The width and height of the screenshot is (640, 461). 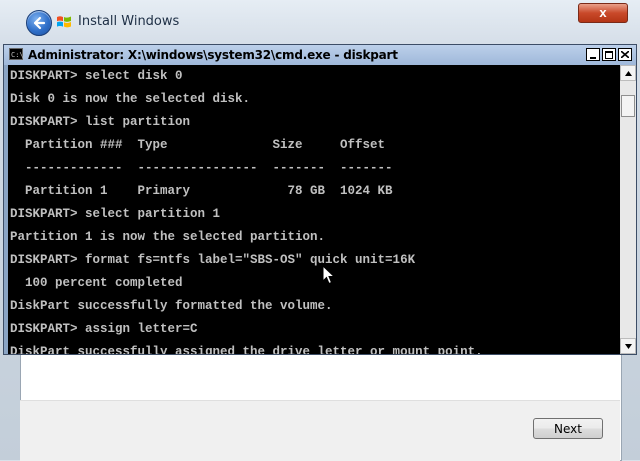 I want to click on console-line: DISKPART> select disk 0, so click(x=96, y=76).